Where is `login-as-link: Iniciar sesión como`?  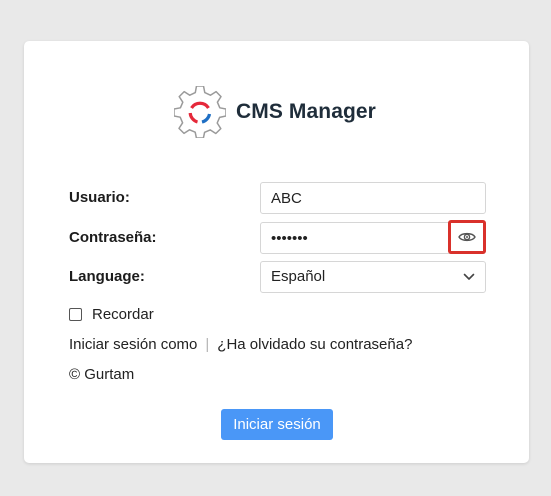
login-as-link: Iniciar sesión como is located at coordinates (133, 344).